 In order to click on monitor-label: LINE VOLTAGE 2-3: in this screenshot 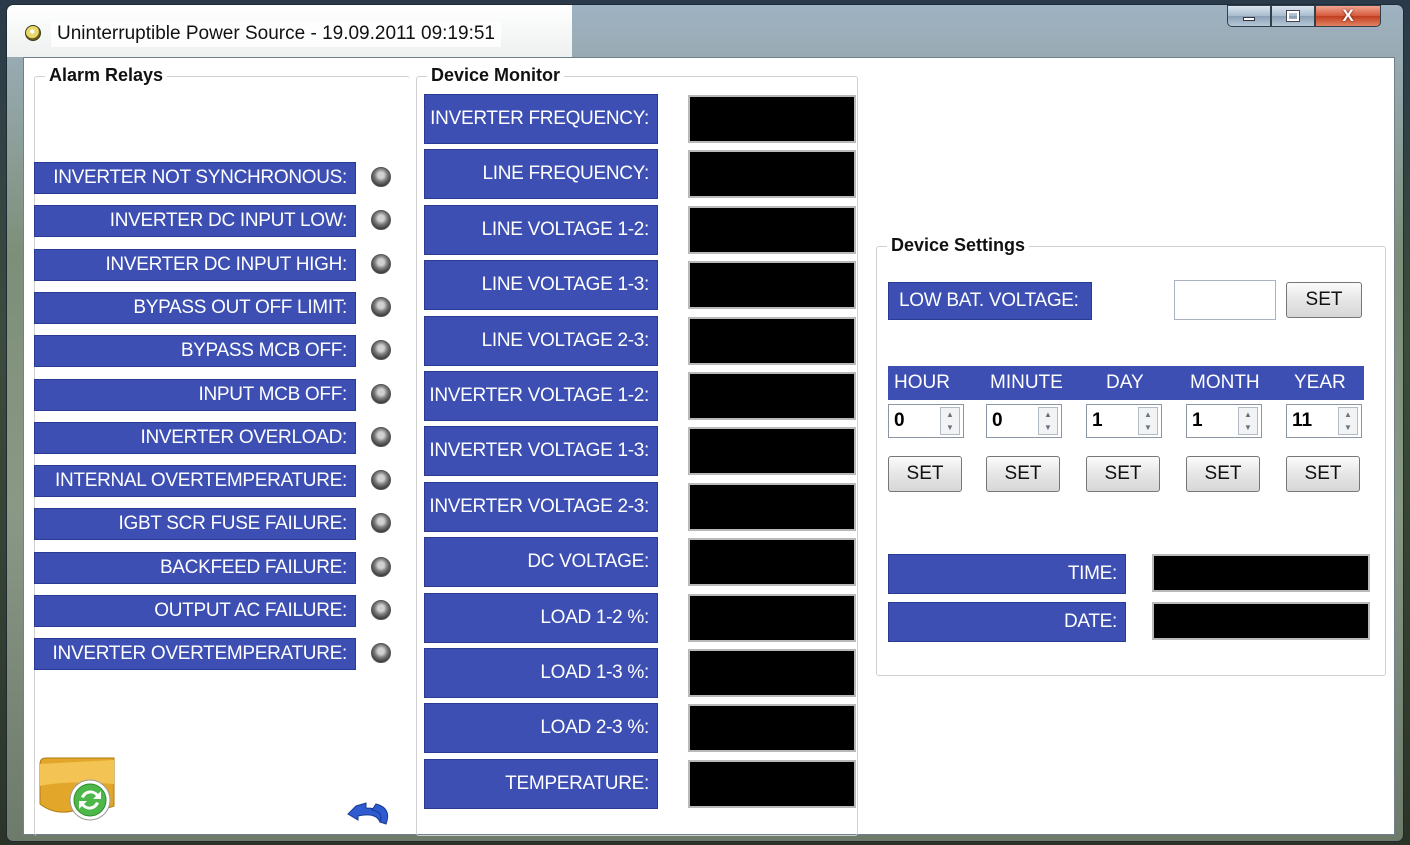, I will do `click(541, 340)`.